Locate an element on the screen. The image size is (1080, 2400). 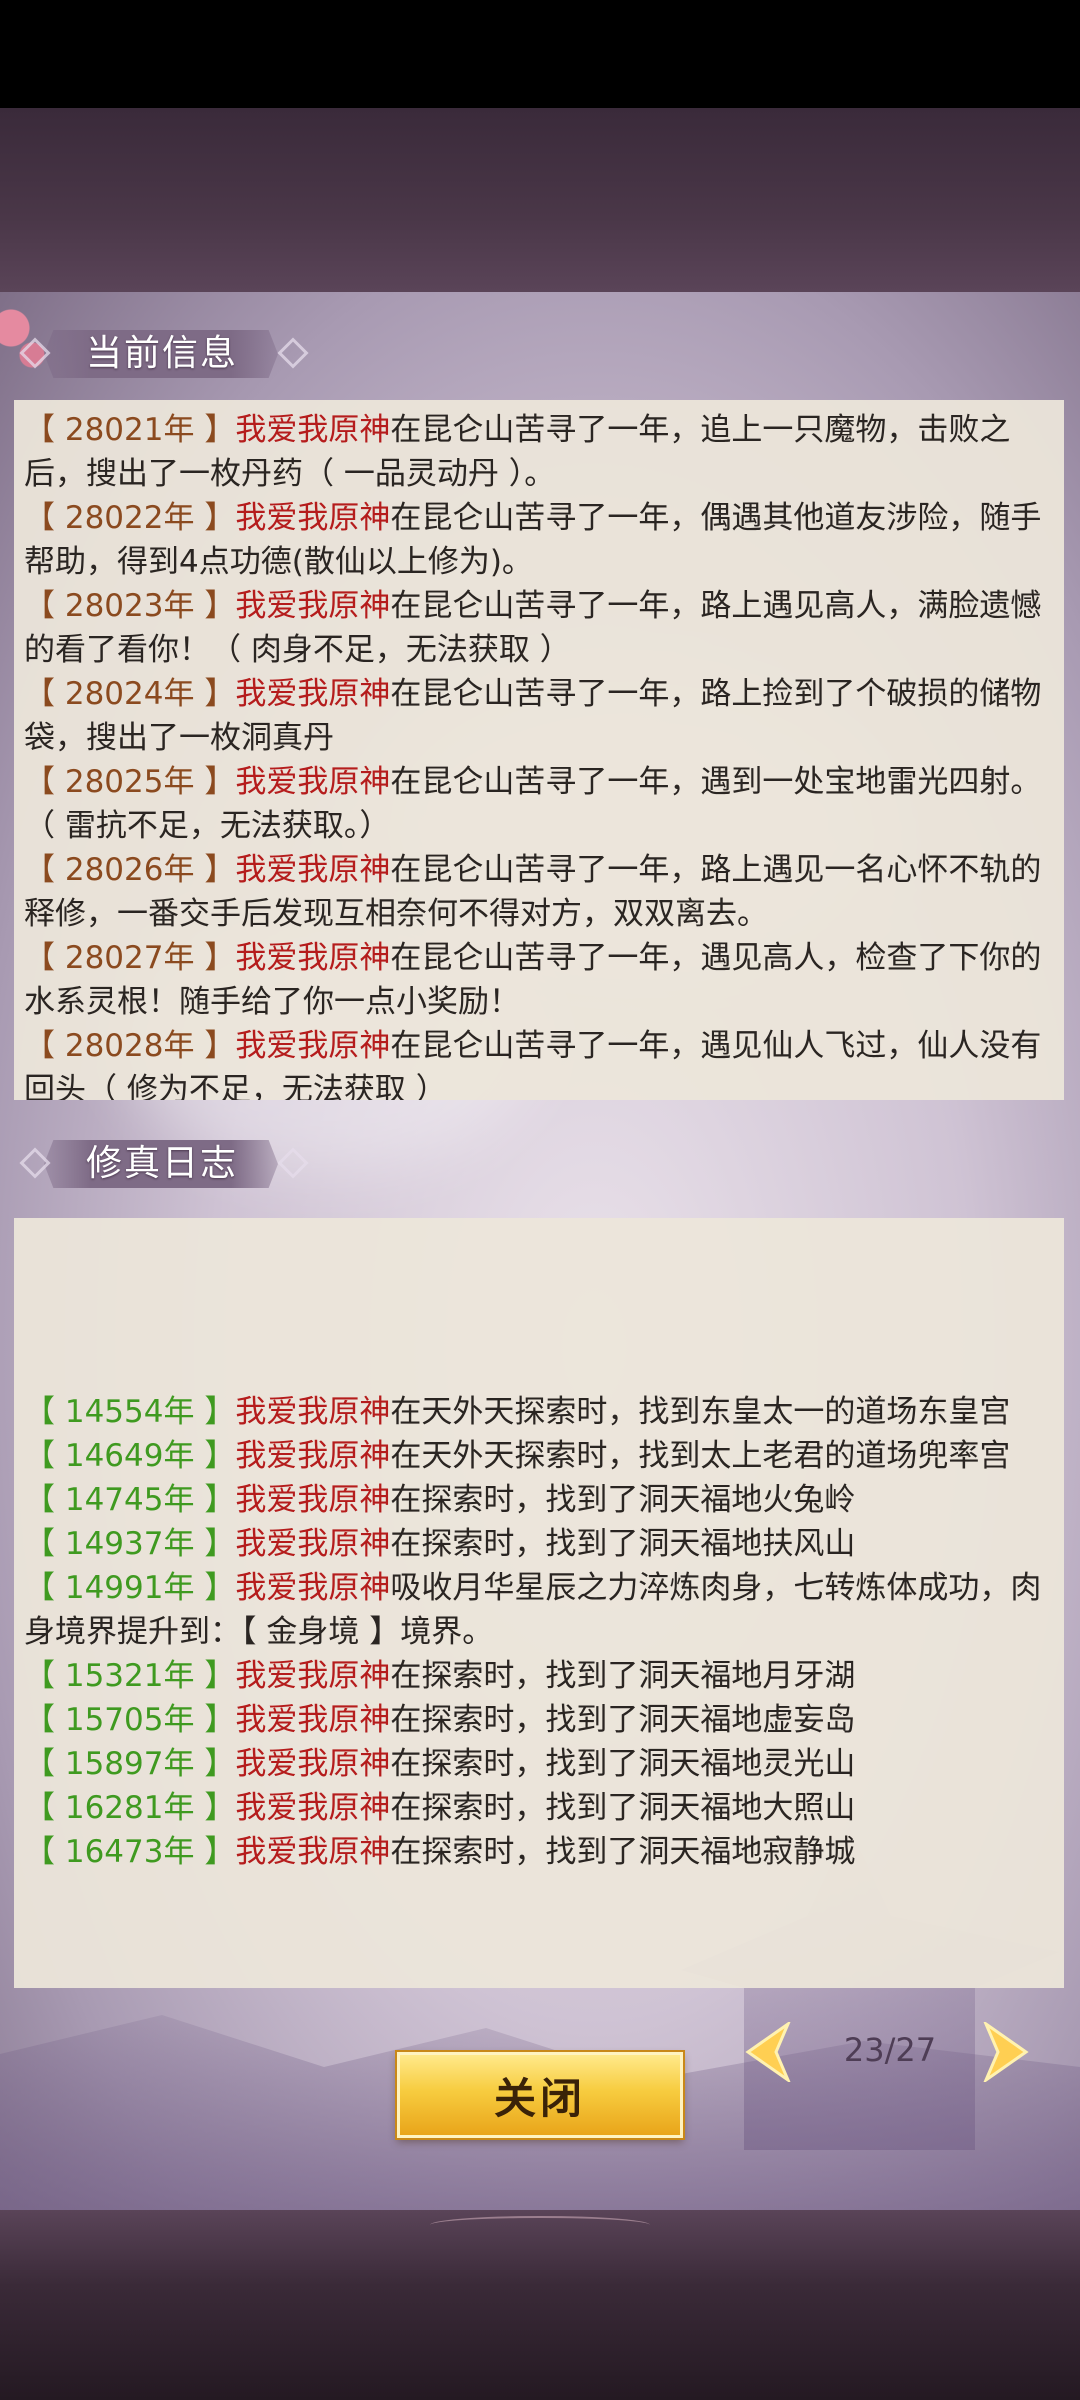
entry-year: 【 28028年 】 is located at coordinates (130, 1046).